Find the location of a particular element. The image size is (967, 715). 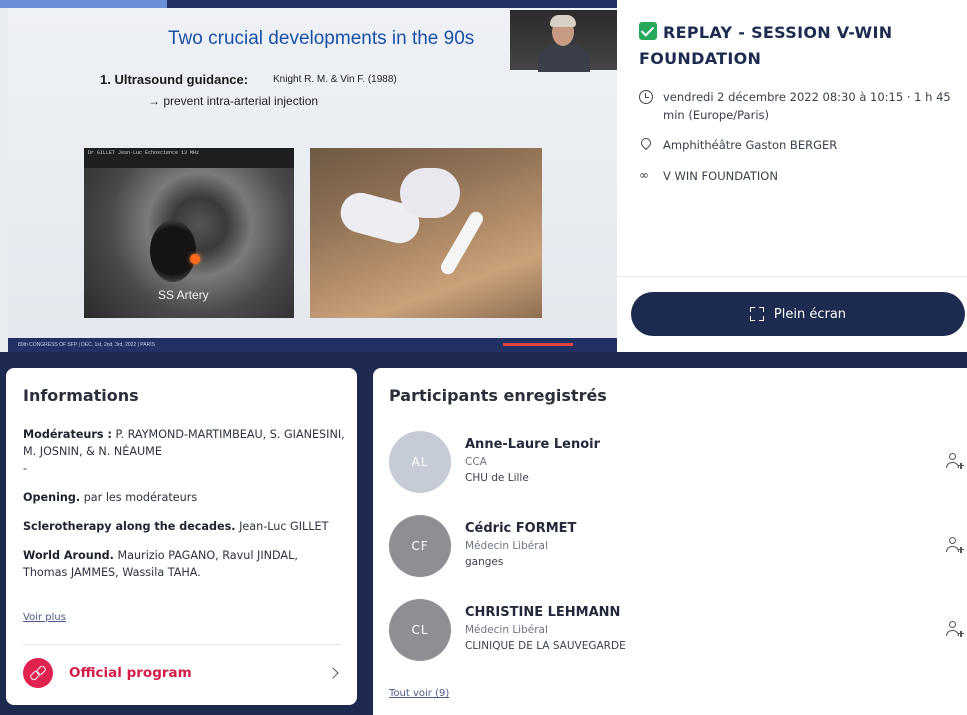

webcam-speaker-hair is located at coordinates (563, 21).